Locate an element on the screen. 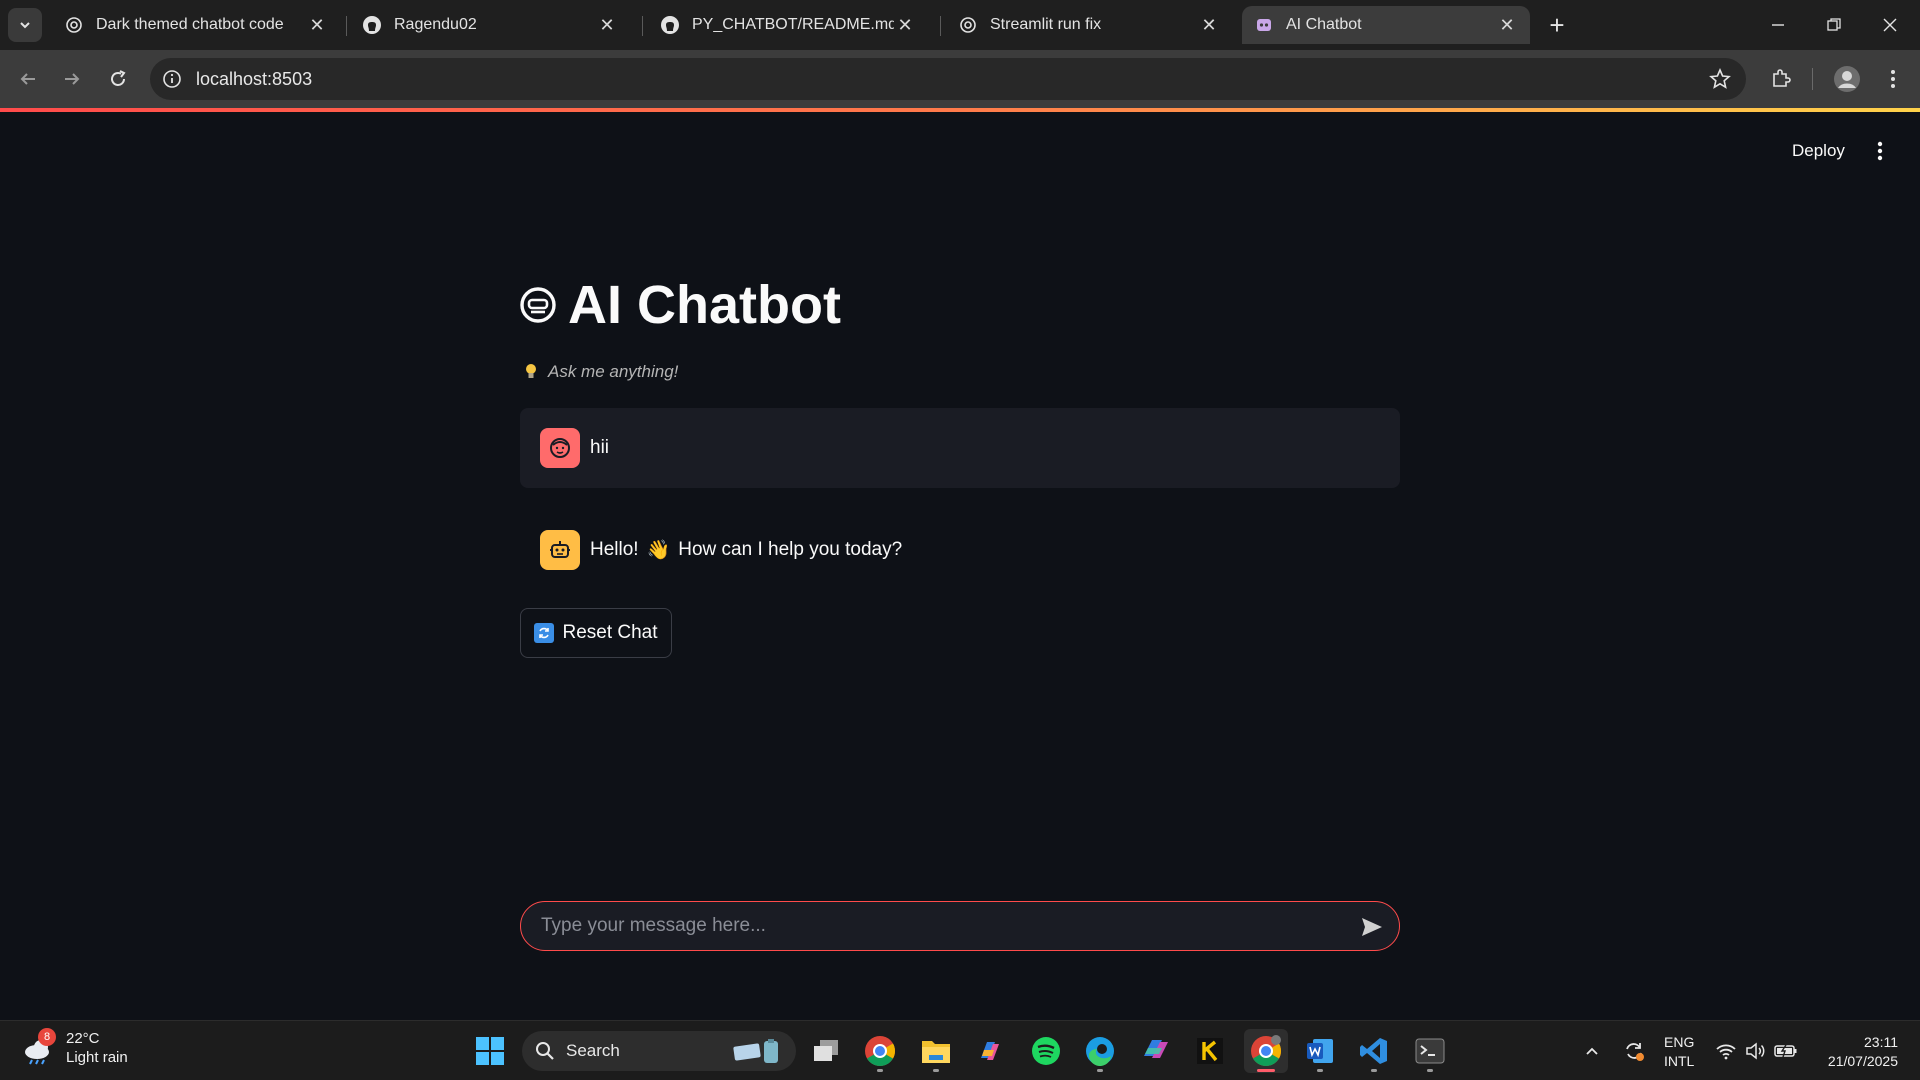 The image size is (1920, 1080). sync-status is located at coordinates (1634, 1051).